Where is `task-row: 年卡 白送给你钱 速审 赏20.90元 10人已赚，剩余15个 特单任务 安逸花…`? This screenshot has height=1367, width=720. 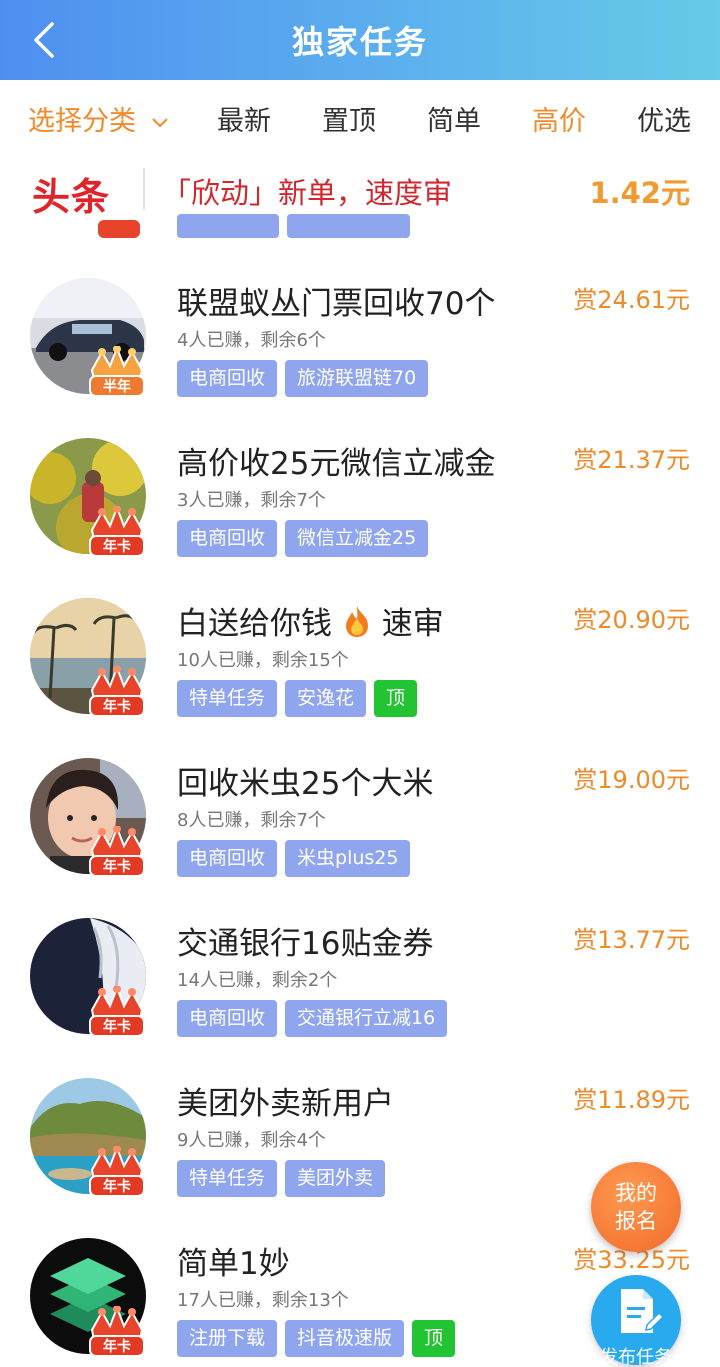
task-row: 年卡 白送给你钱 速审 赏20.90元 10人已赚，剩余15个 特单任务 安逸花… is located at coordinates (360, 678).